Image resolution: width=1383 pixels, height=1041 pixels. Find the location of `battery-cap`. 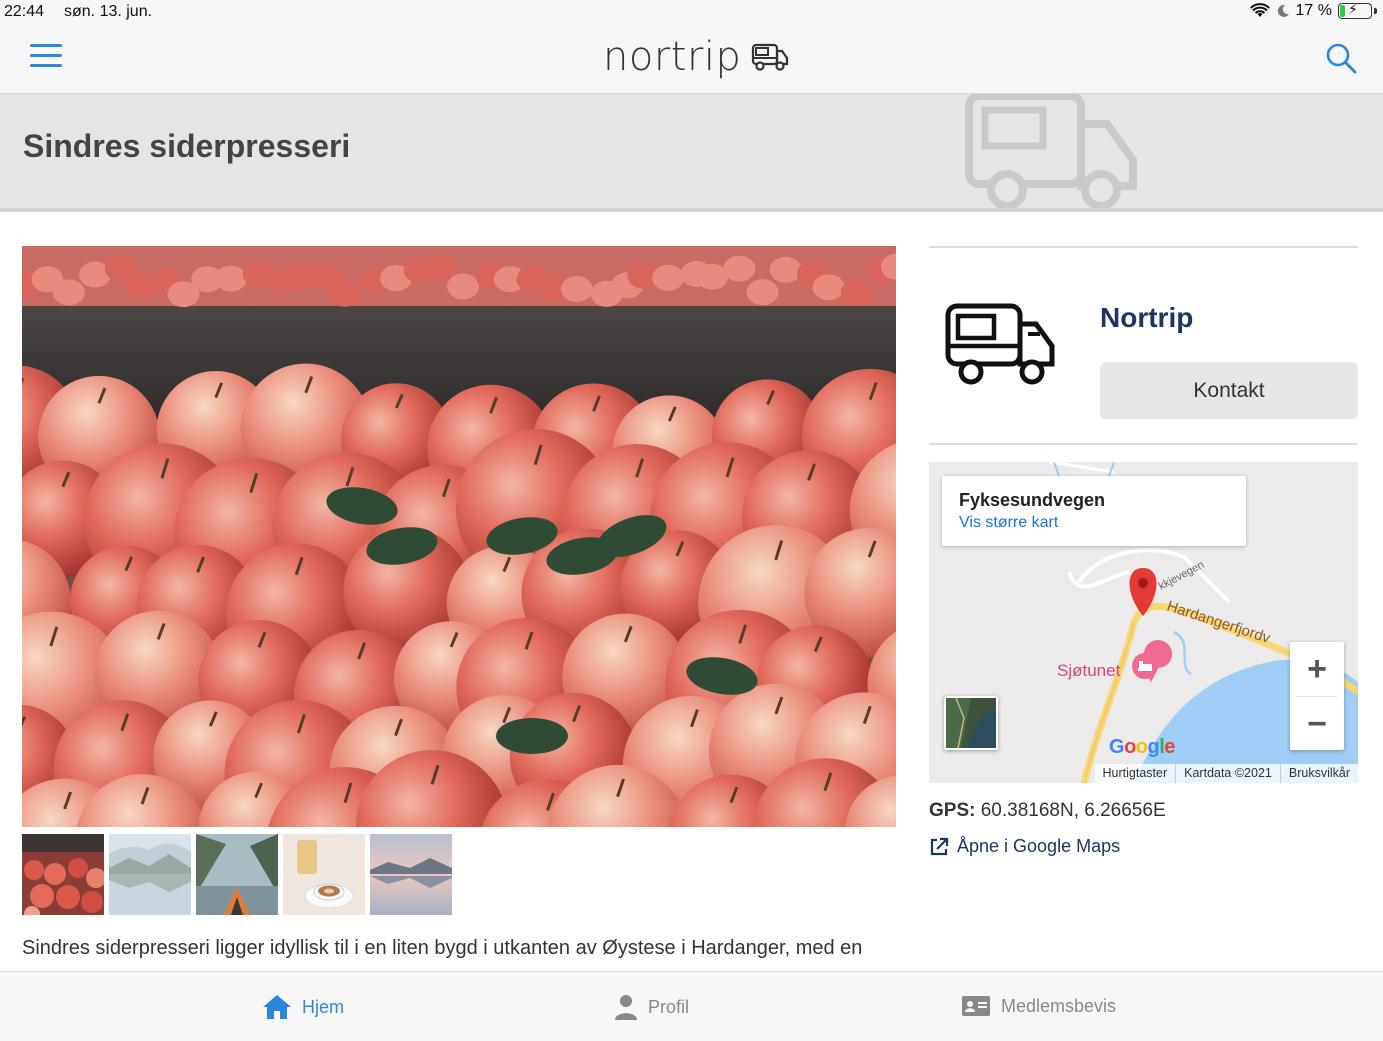

battery-cap is located at coordinates (1375, 11).